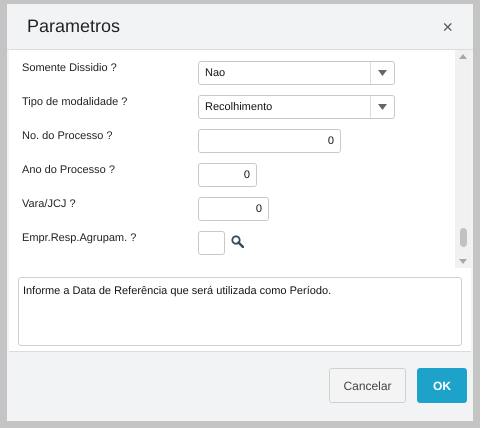  What do you see at coordinates (463, 159) in the screenshot?
I see `scrollbar` at bounding box center [463, 159].